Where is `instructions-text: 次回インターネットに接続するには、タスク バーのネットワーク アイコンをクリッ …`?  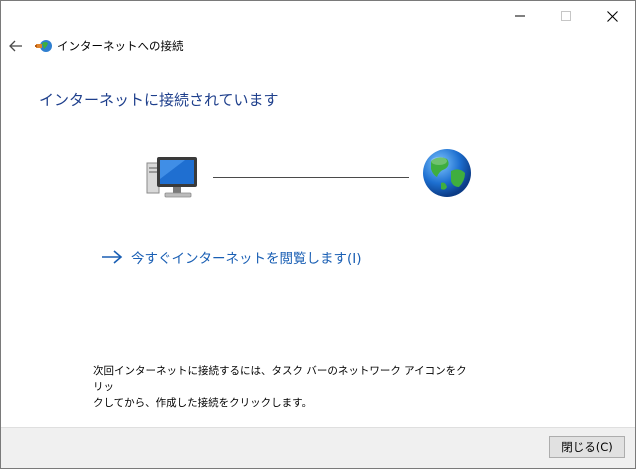 instructions-text: 次回インターネットに接続するには、タスク バーのネットワーク アイコンをクリッ … is located at coordinates (283, 387).